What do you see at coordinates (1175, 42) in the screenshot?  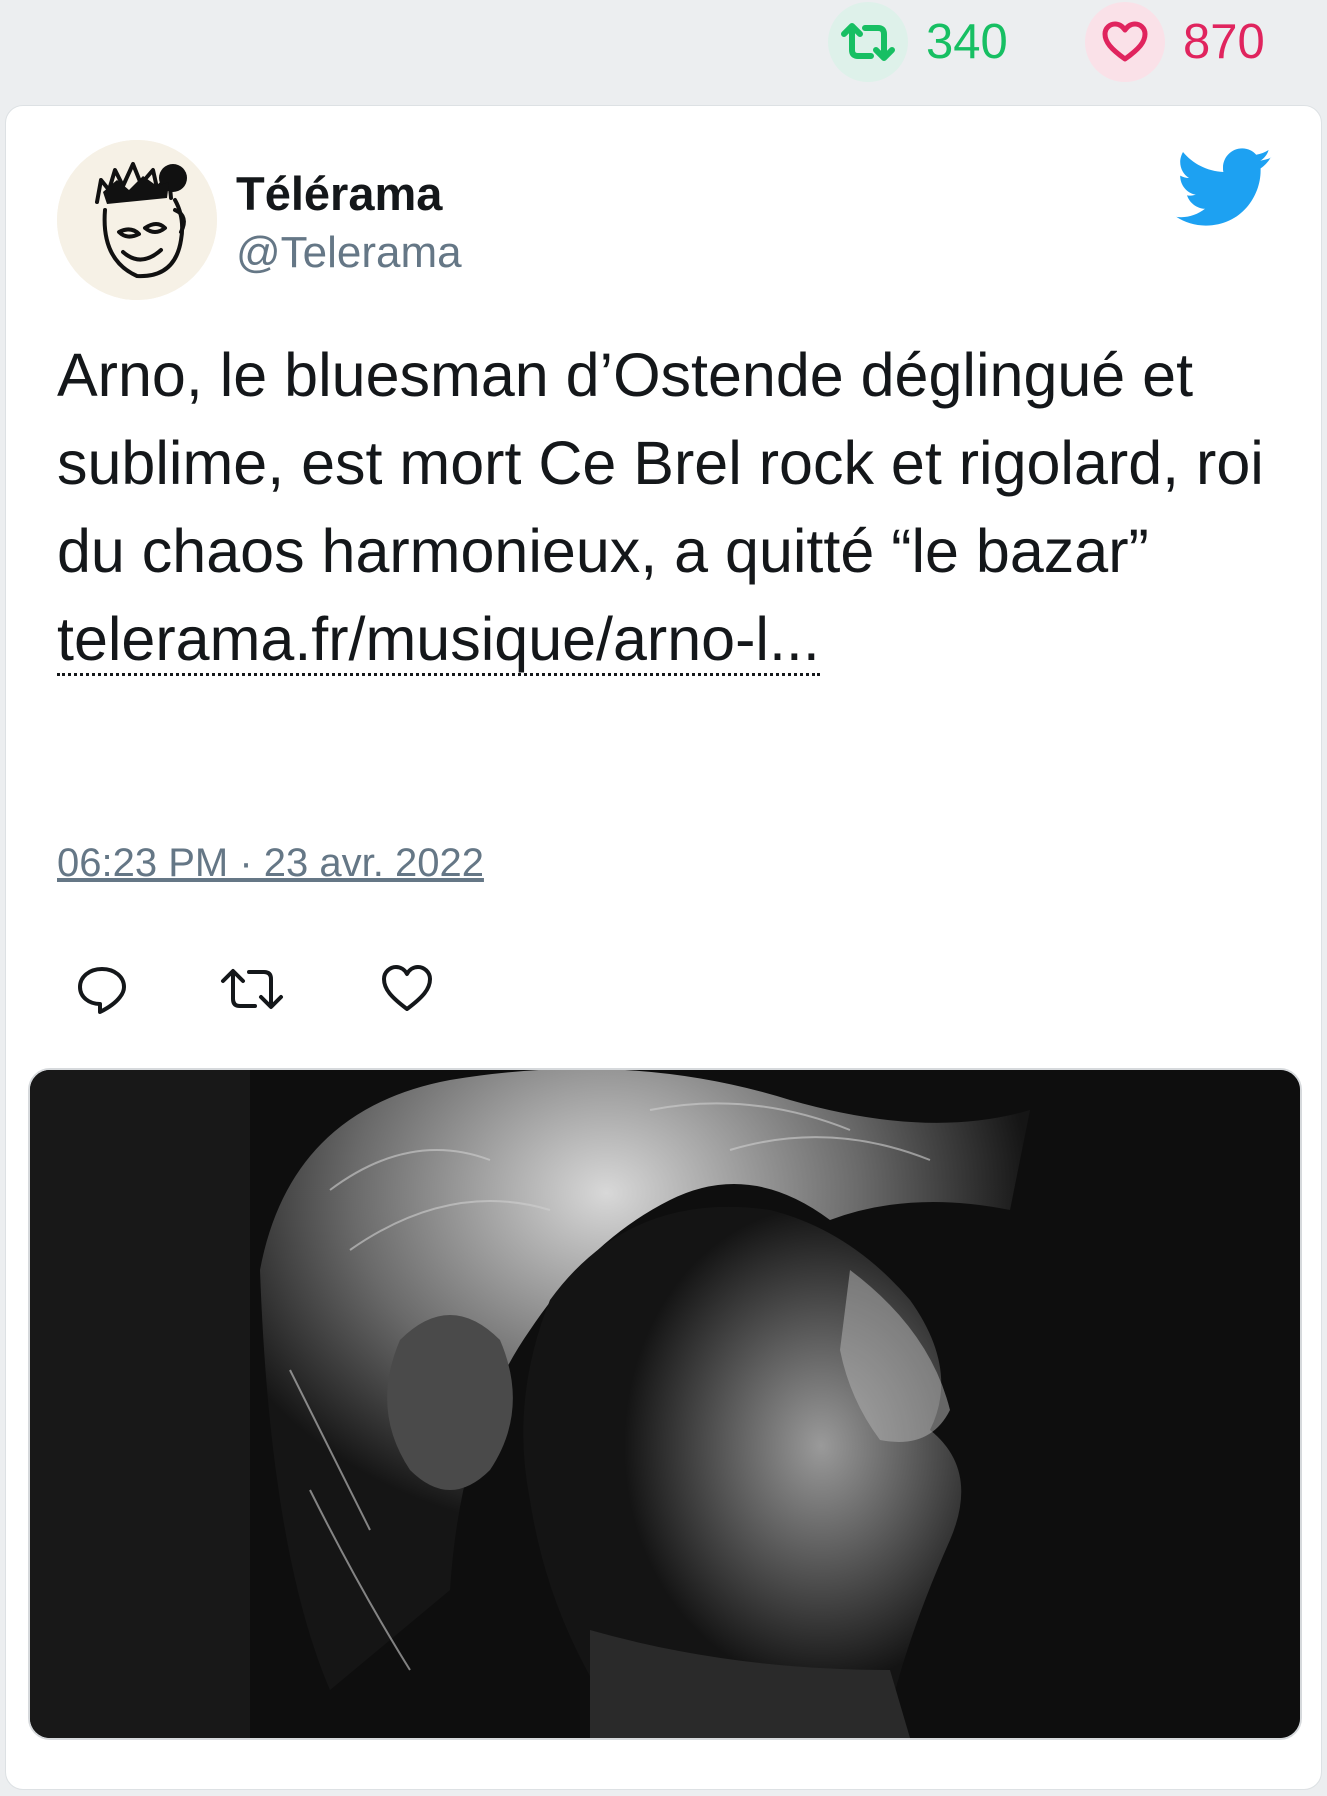 I see `like-stat: 870` at bounding box center [1175, 42].